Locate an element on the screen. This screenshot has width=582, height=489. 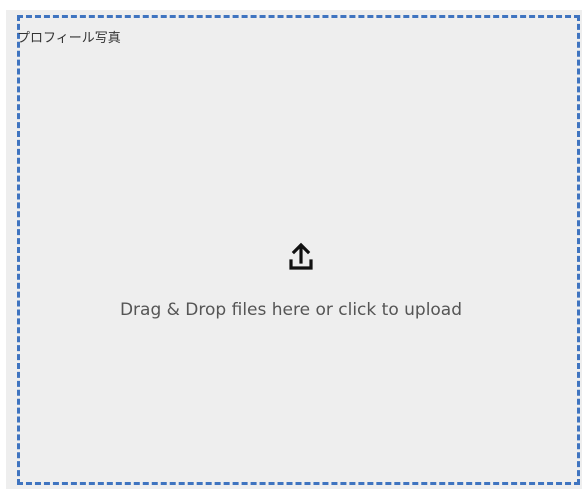
field-label: プロフィール写真 is located at coordinates (69, 38).